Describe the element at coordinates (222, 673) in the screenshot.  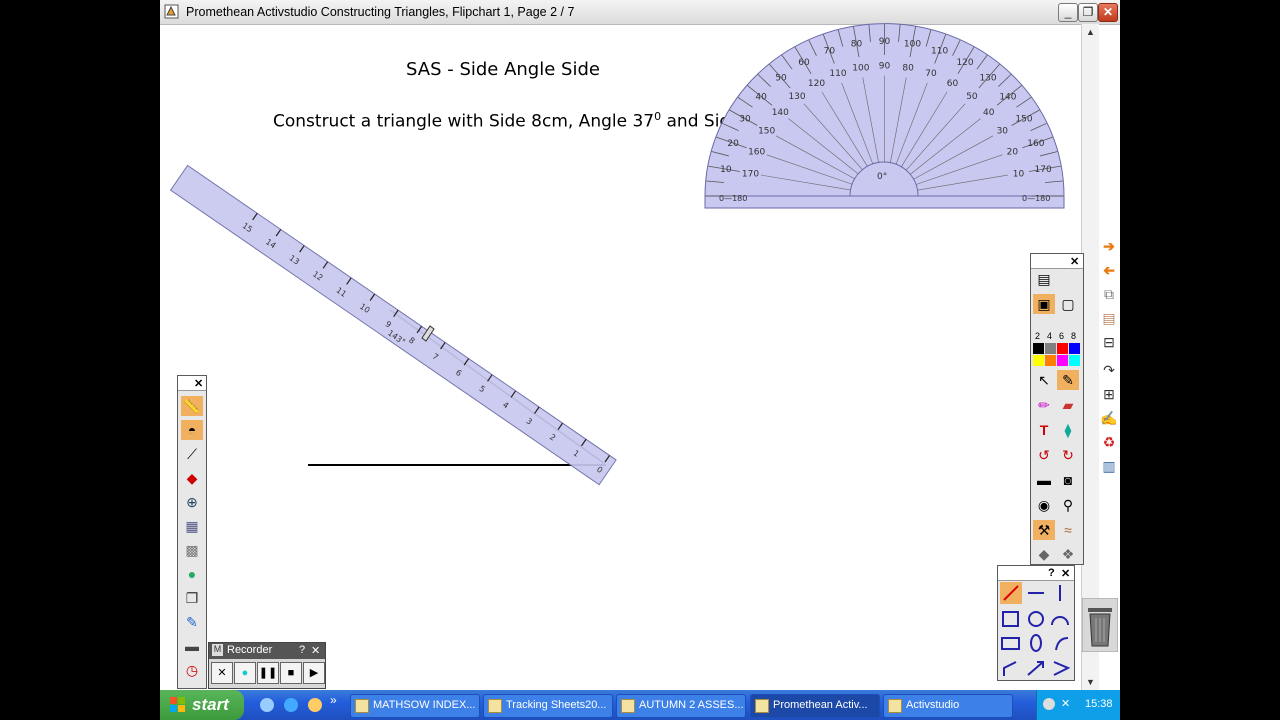
I see `recorder-cancel-button: ✕` at that location.